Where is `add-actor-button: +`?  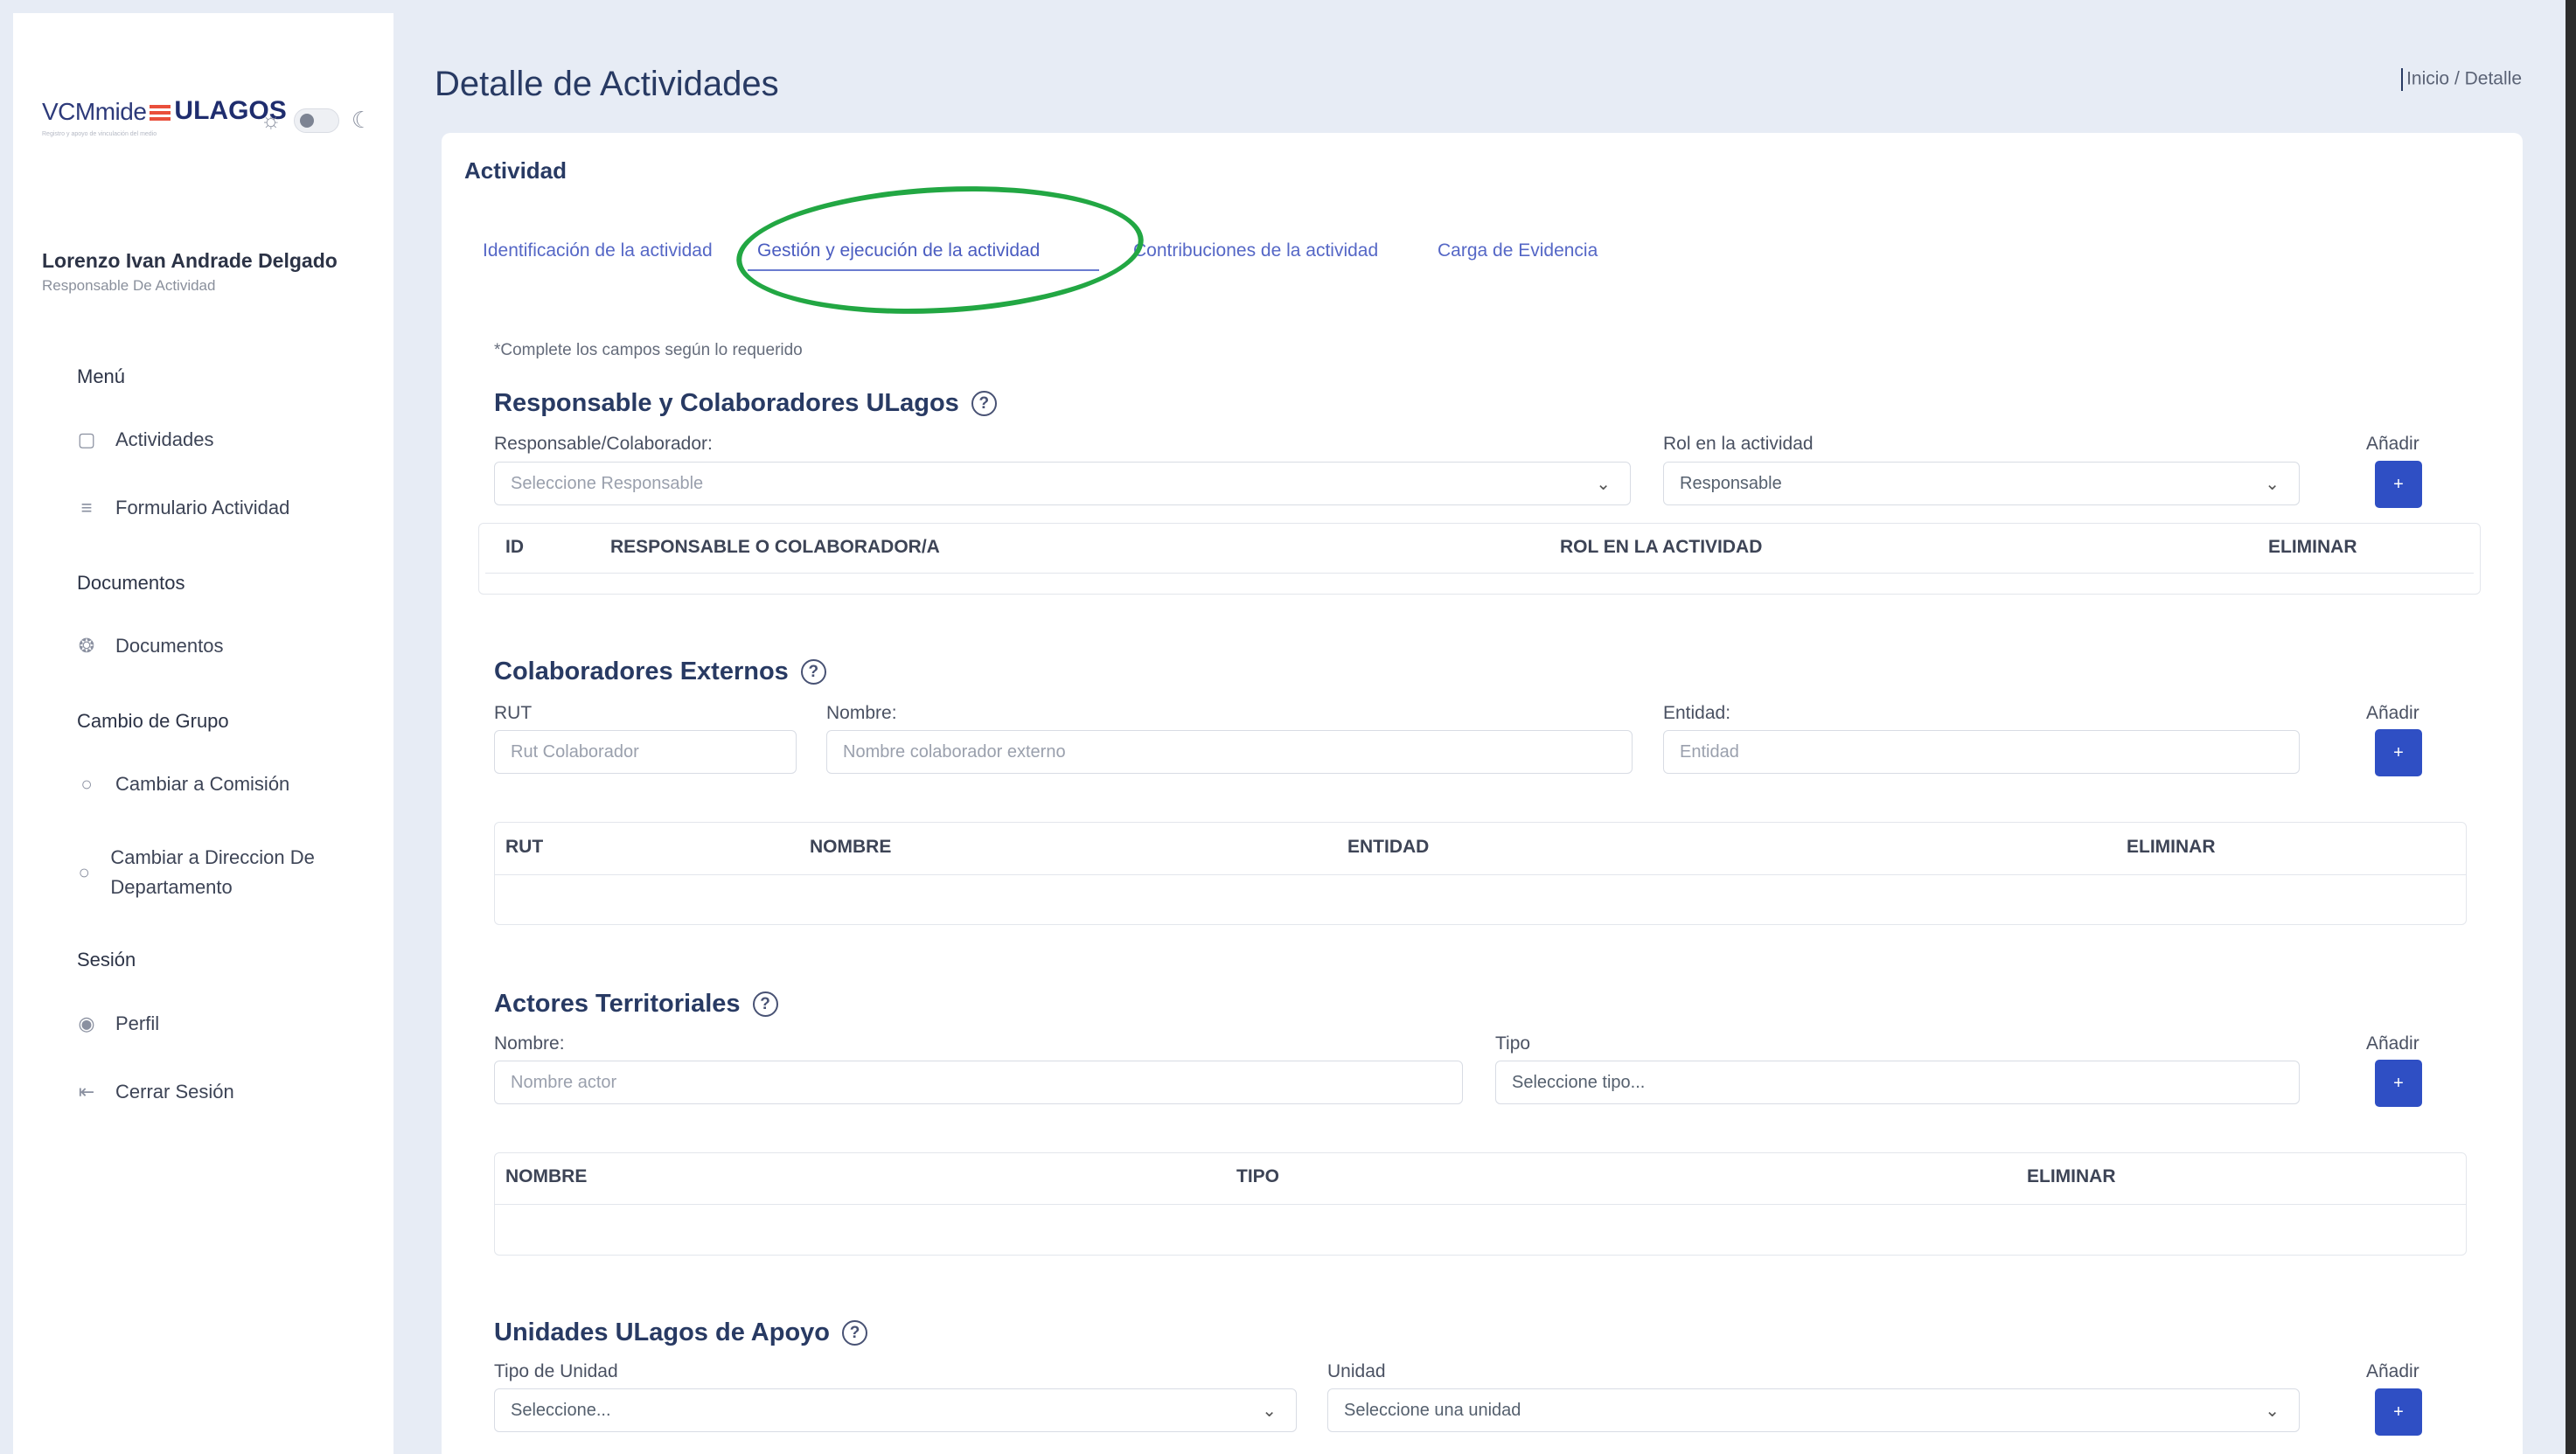
add-actor-button: + is located at coordinates (2398, 1083).